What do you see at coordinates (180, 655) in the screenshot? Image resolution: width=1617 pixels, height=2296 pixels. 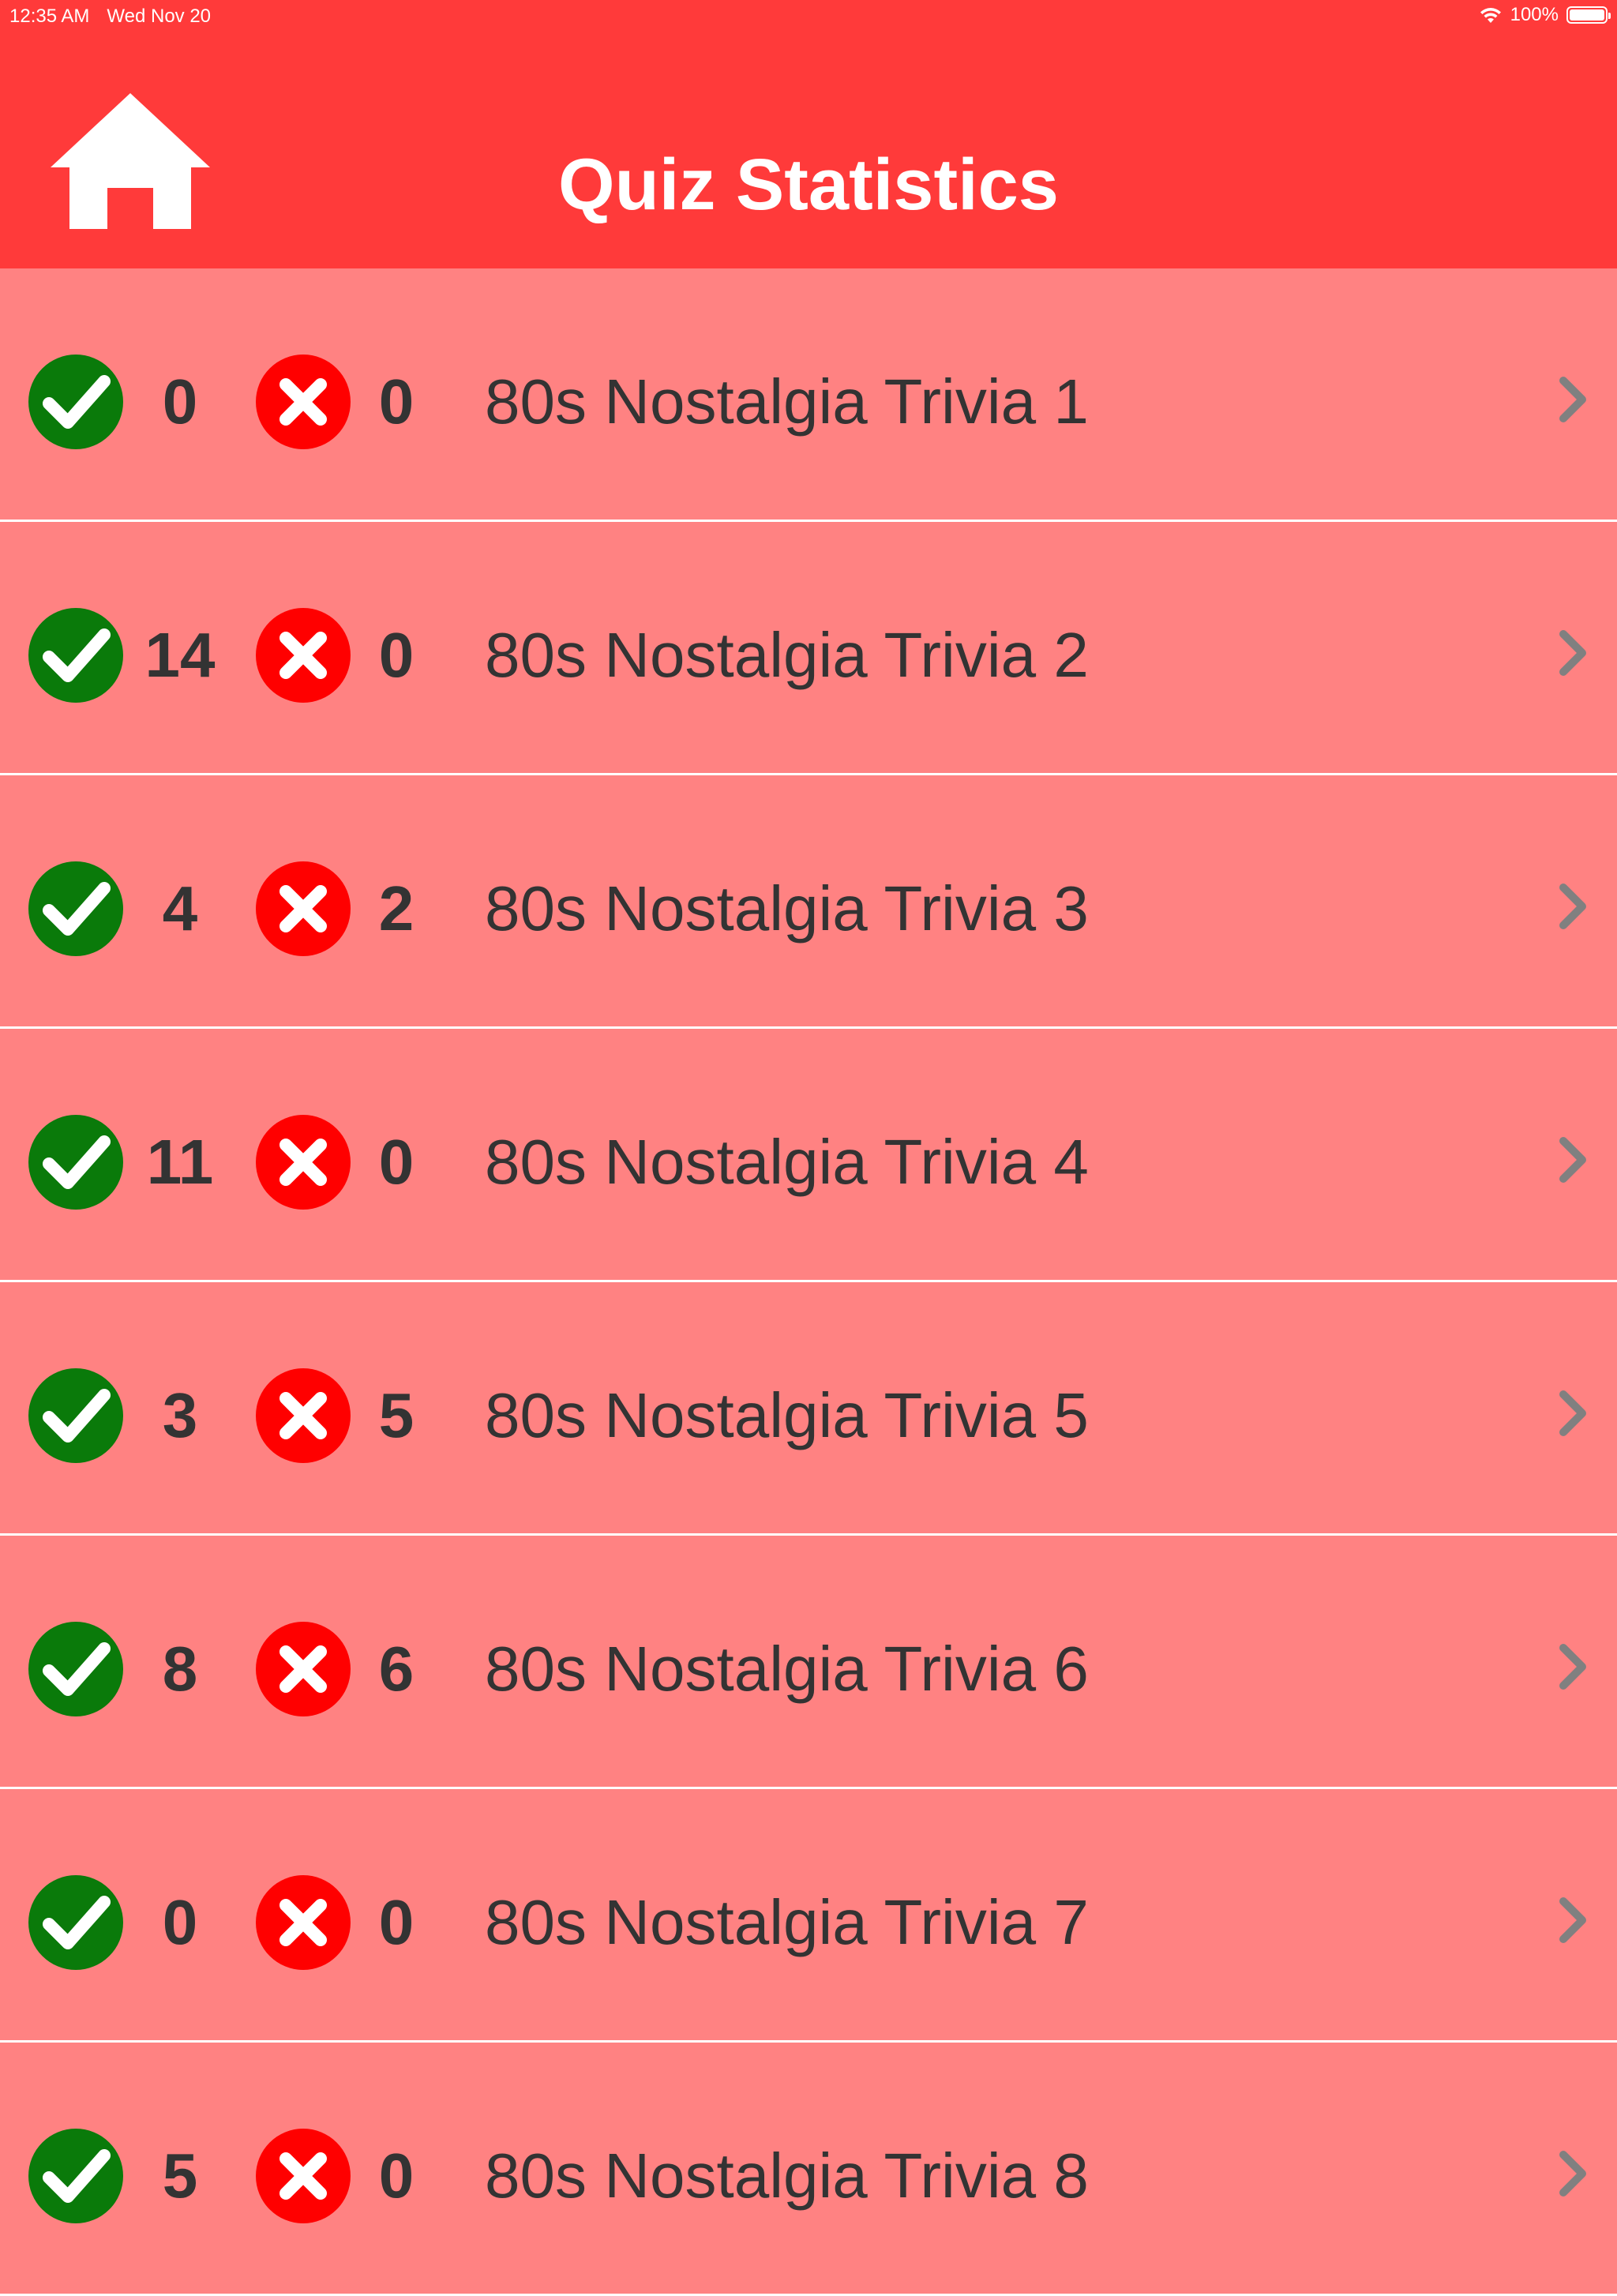 I see `correct-count: 14` at bounding box center [180, 655].